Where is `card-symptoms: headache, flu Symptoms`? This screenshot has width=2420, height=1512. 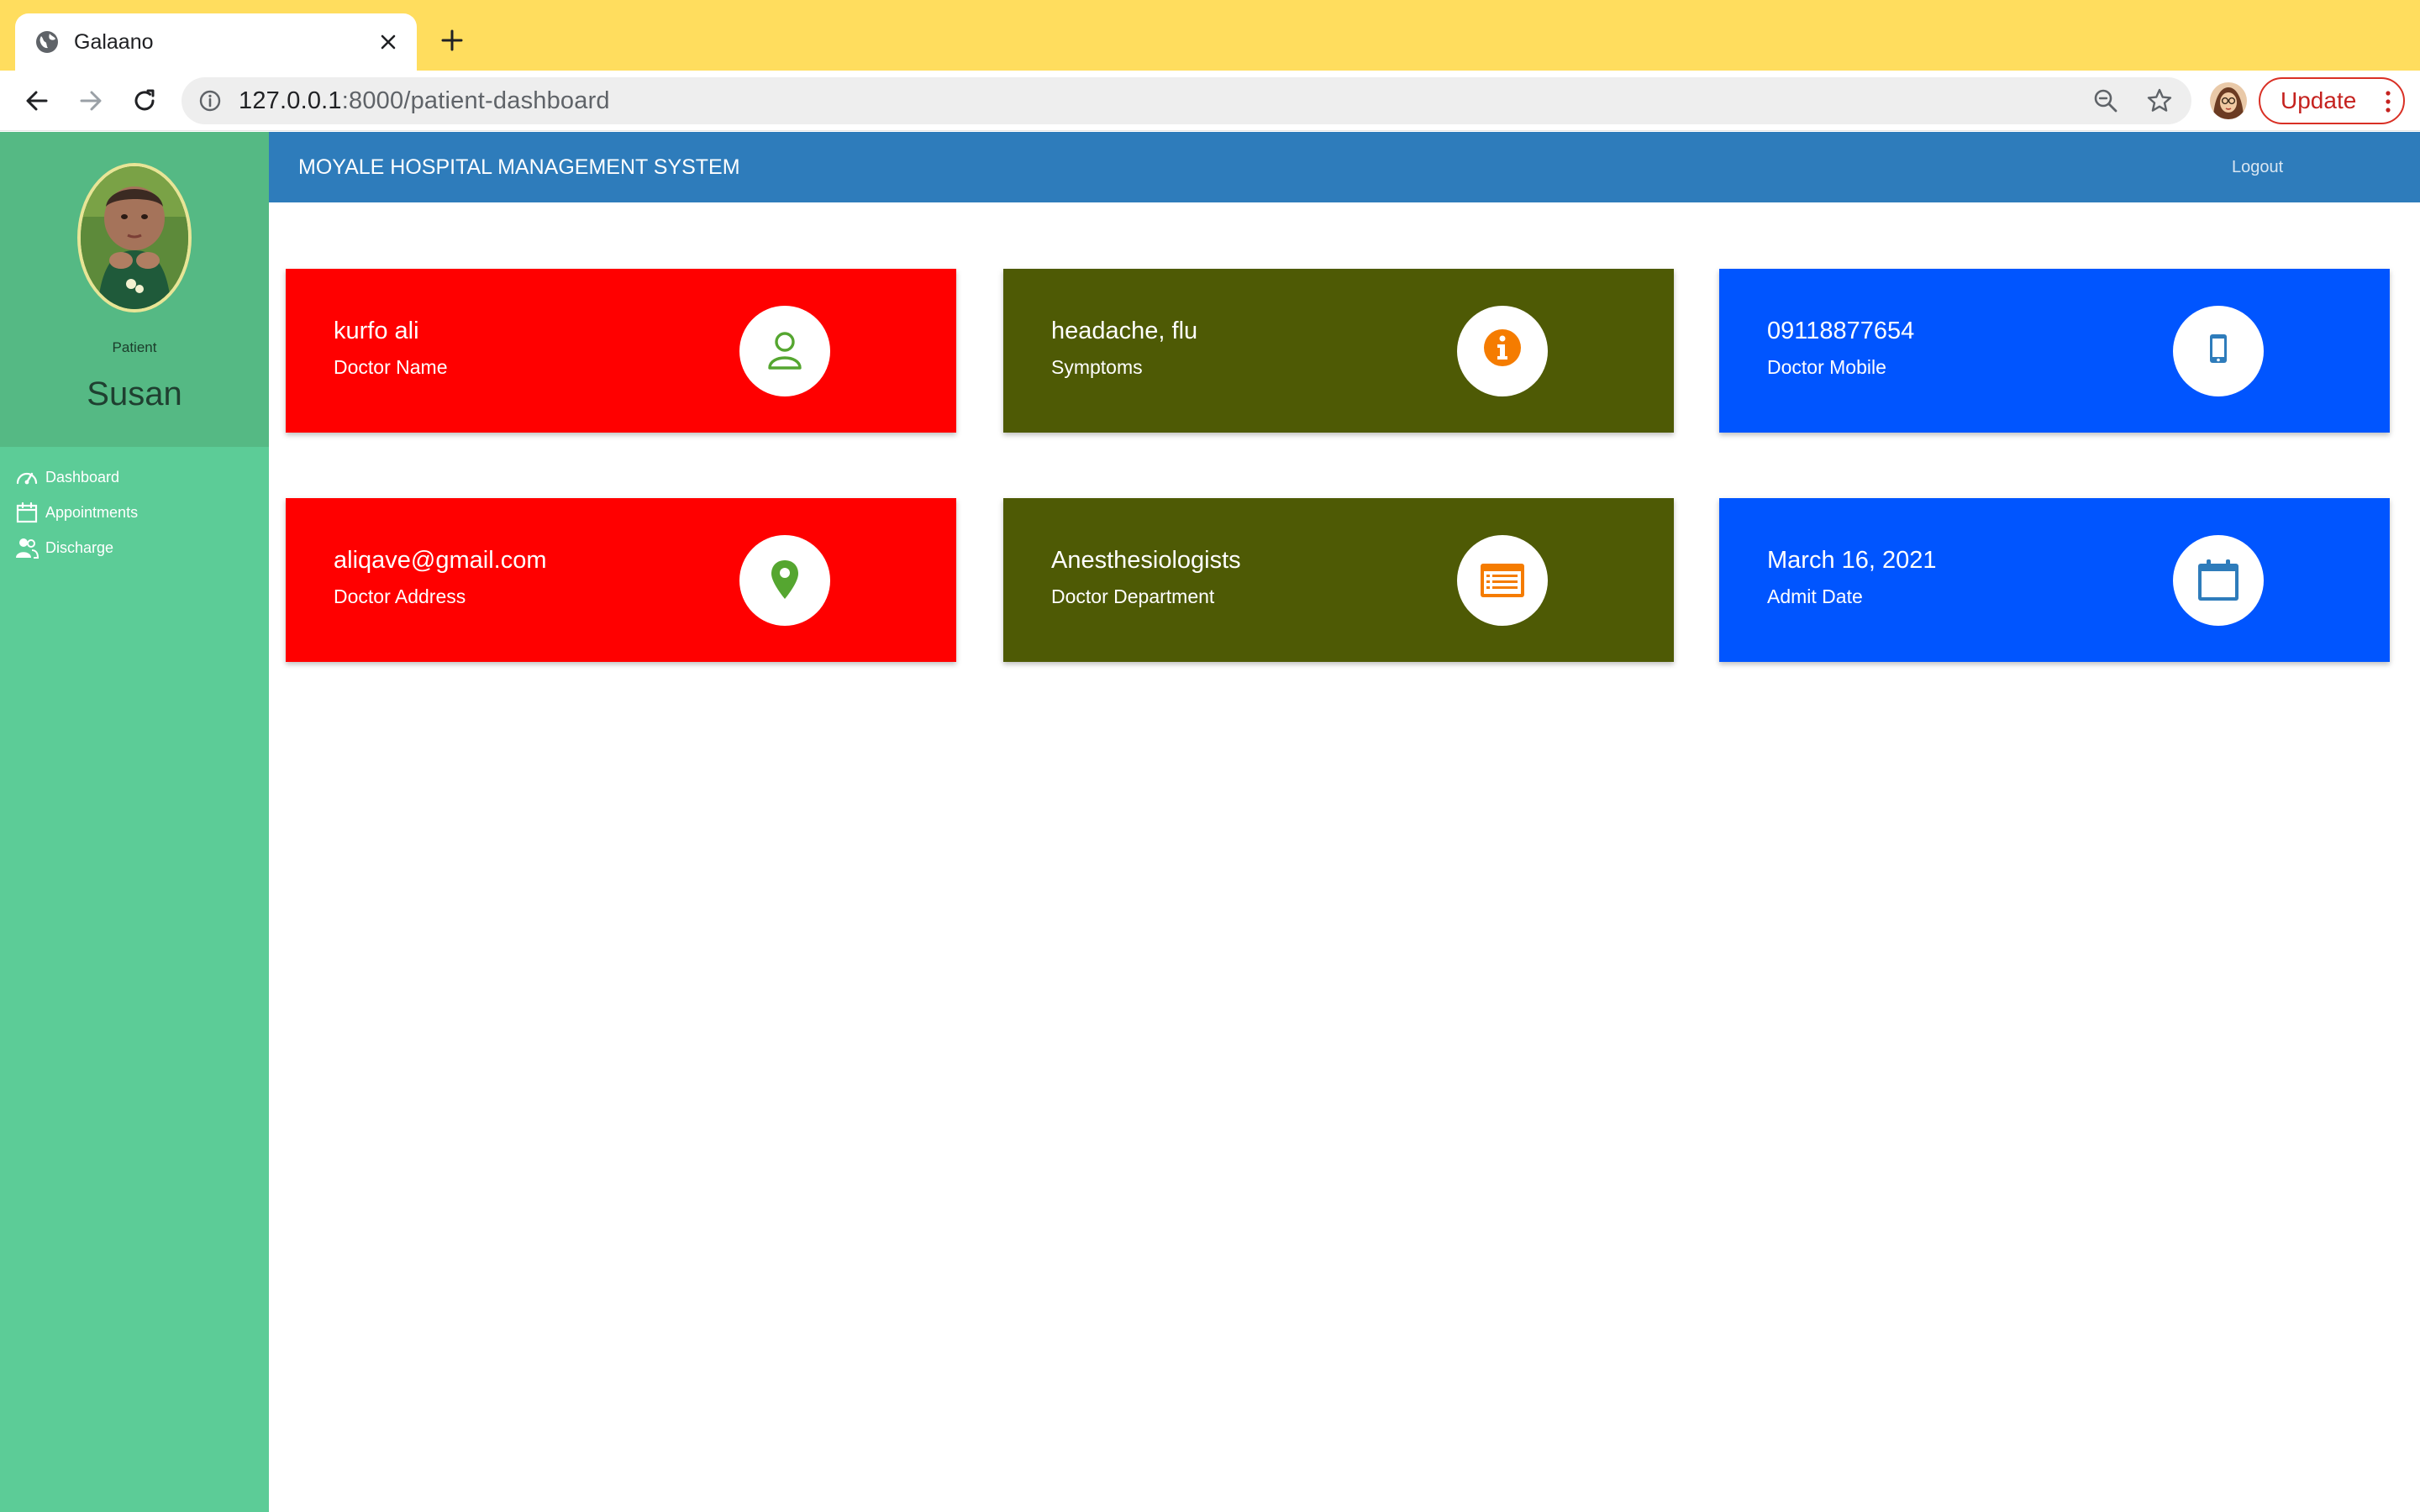
card-symptoms: headache, flu Symptoms is located at coordinates (1338, 351).